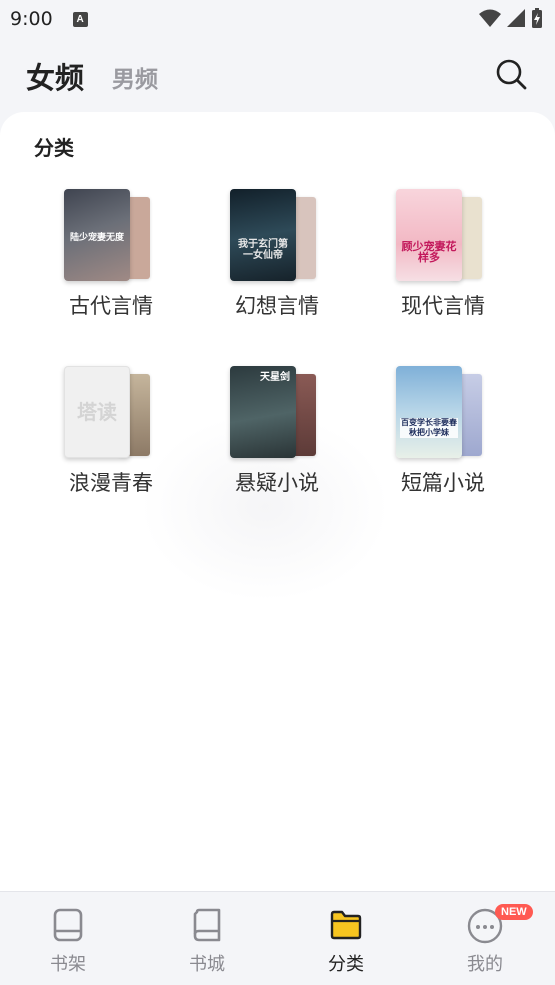 The width and height of the screenshot is (555, 985). Describe the element at coordinates (135, 77) in the screenshot. I see `tab-male: 男频` at that location.